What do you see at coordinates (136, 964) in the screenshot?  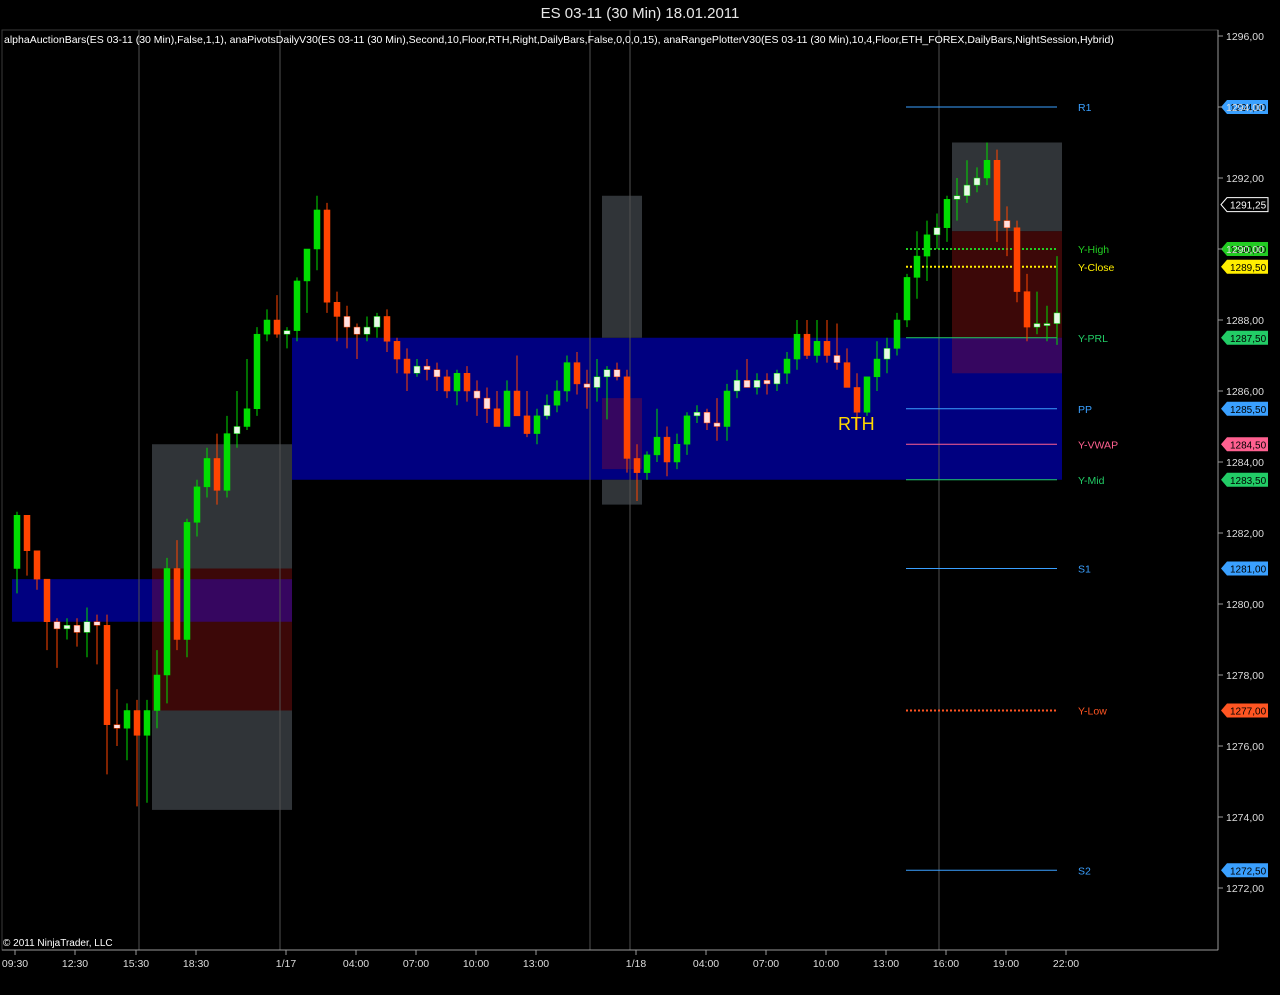 I see `time-tick-label: 15:30` at bounding box center [136, 964].